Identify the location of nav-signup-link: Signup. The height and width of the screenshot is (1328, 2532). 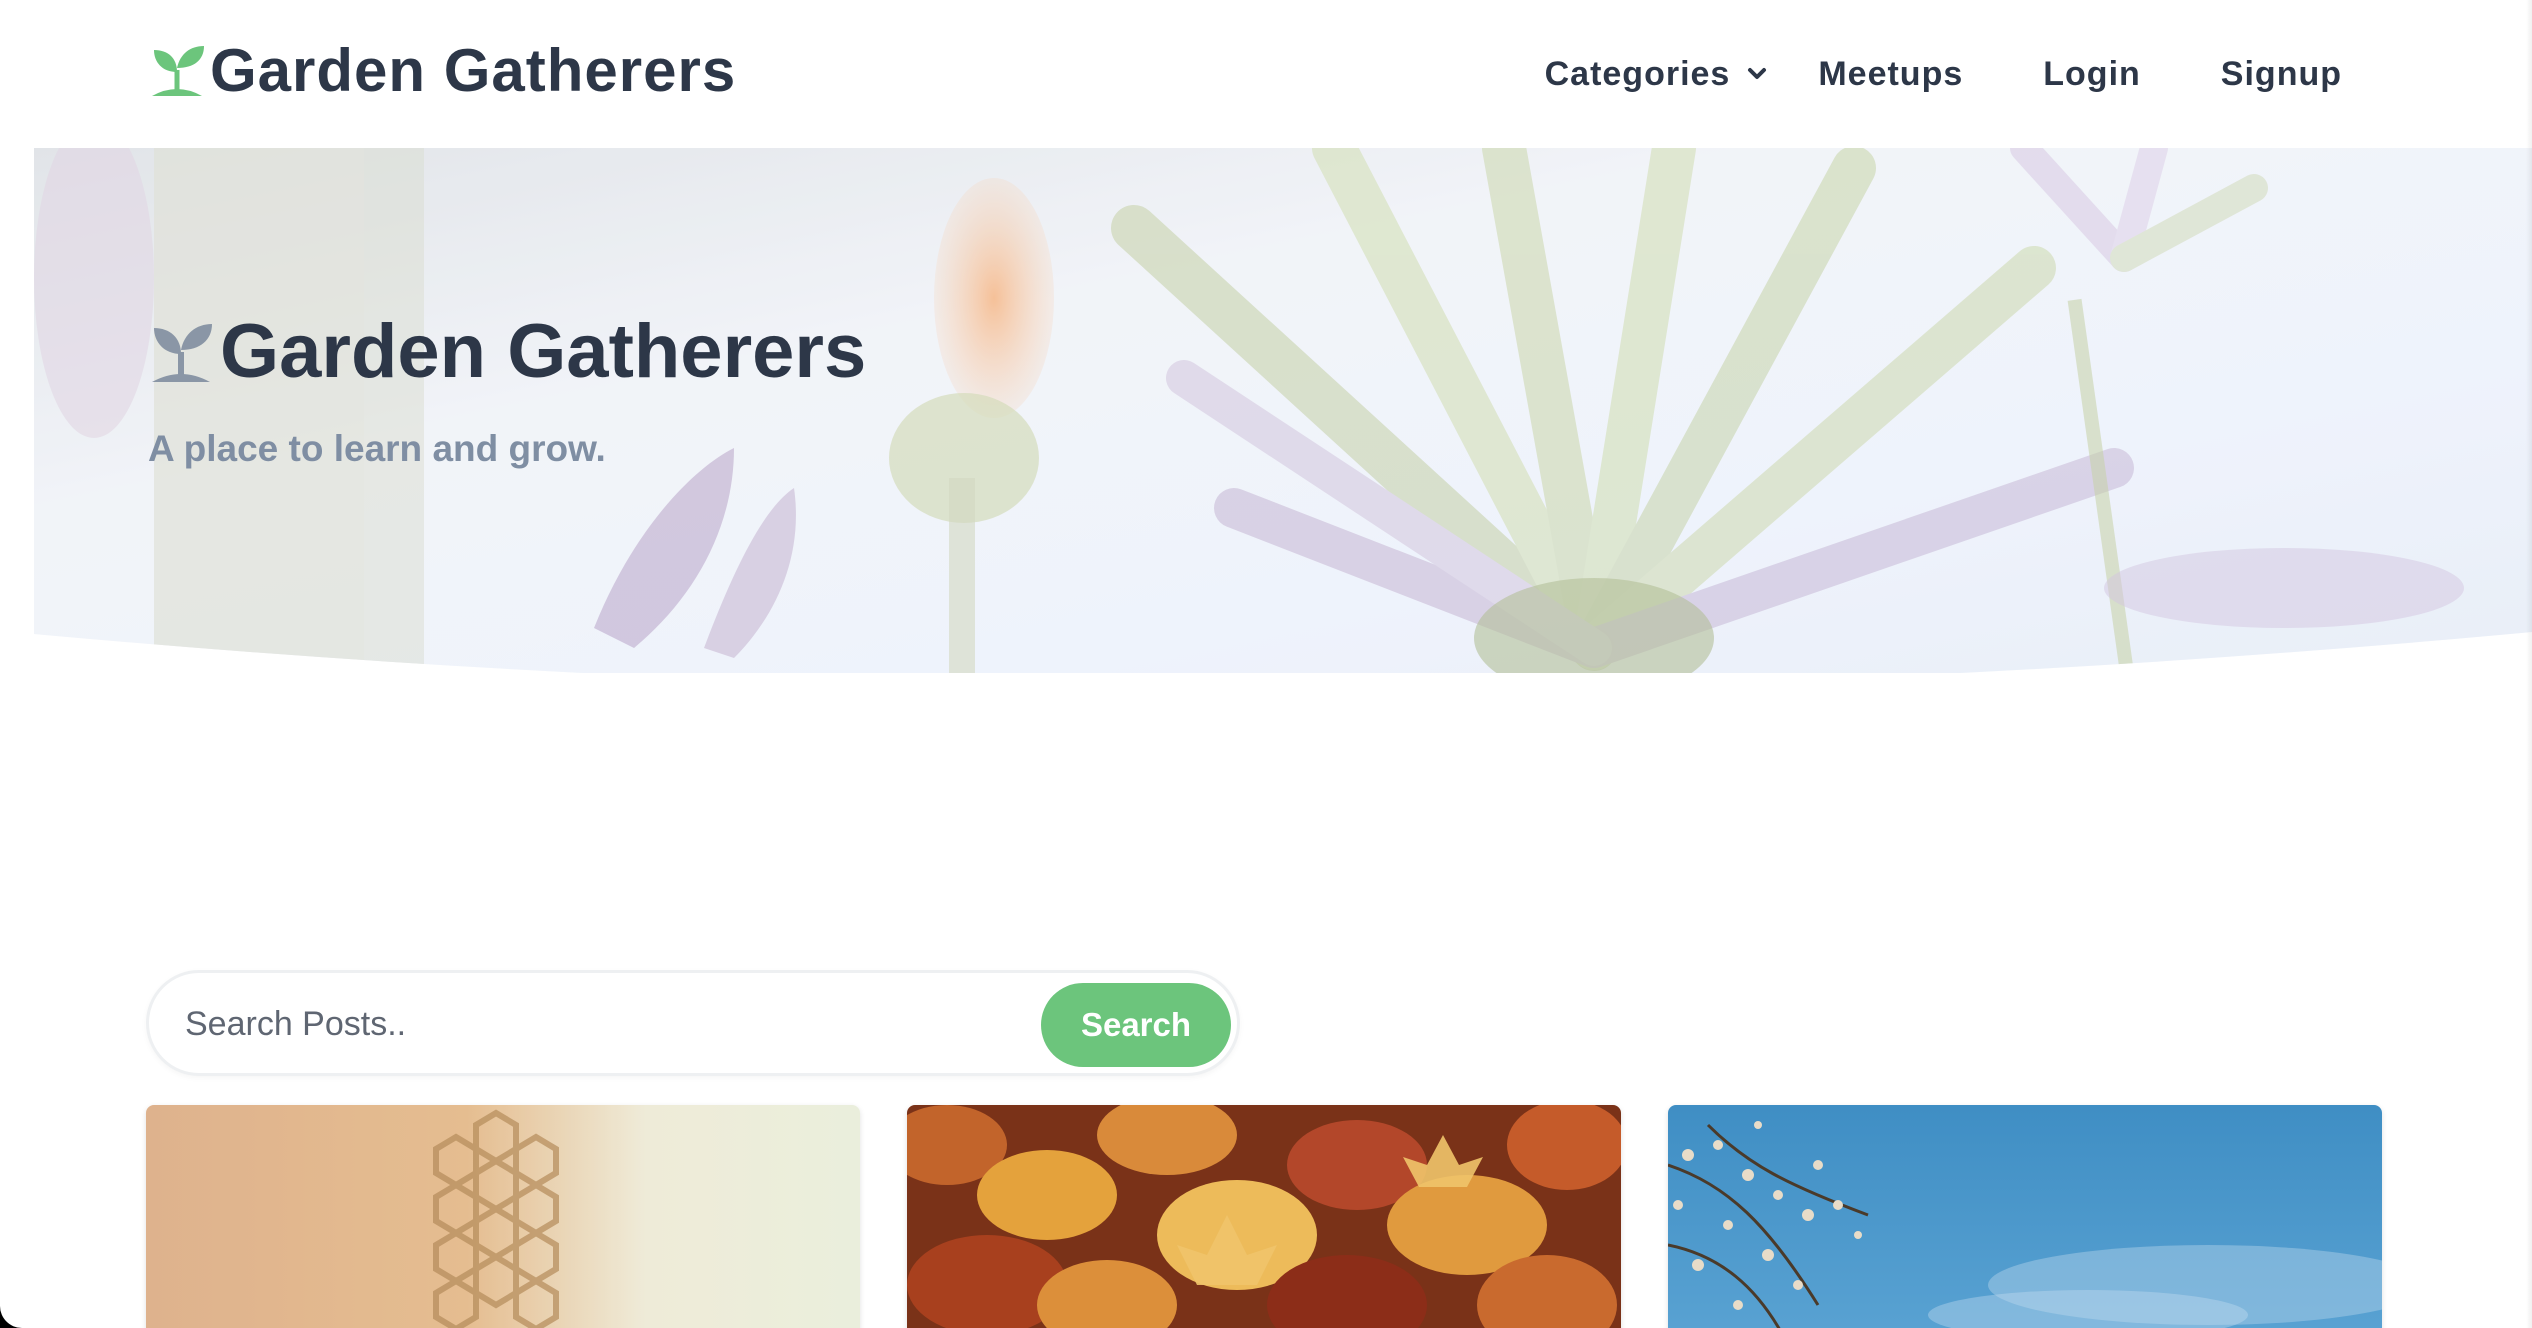
(2281, 74).